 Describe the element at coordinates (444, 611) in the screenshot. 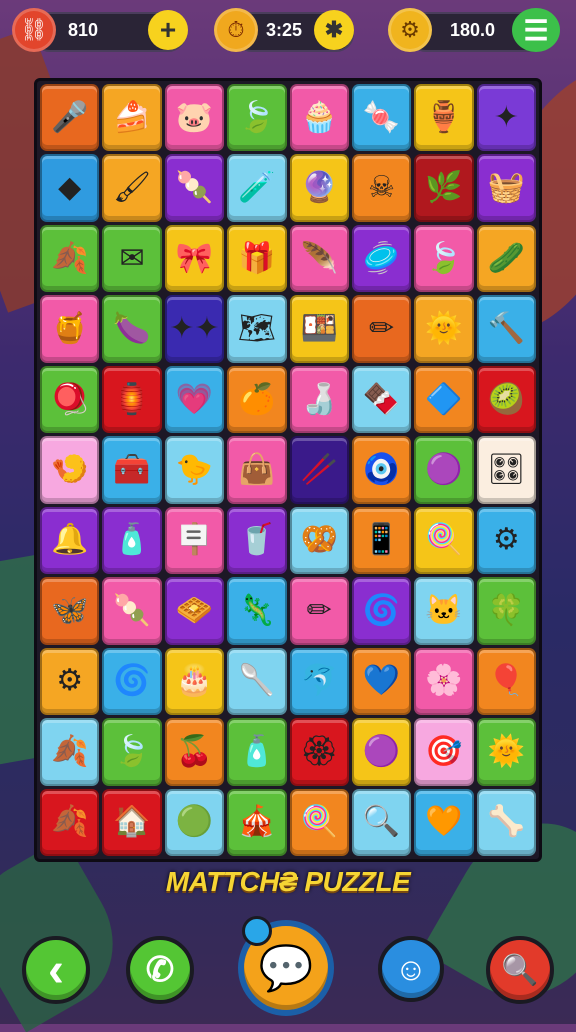

I see `puzzle-tile: 🐱` at that location.